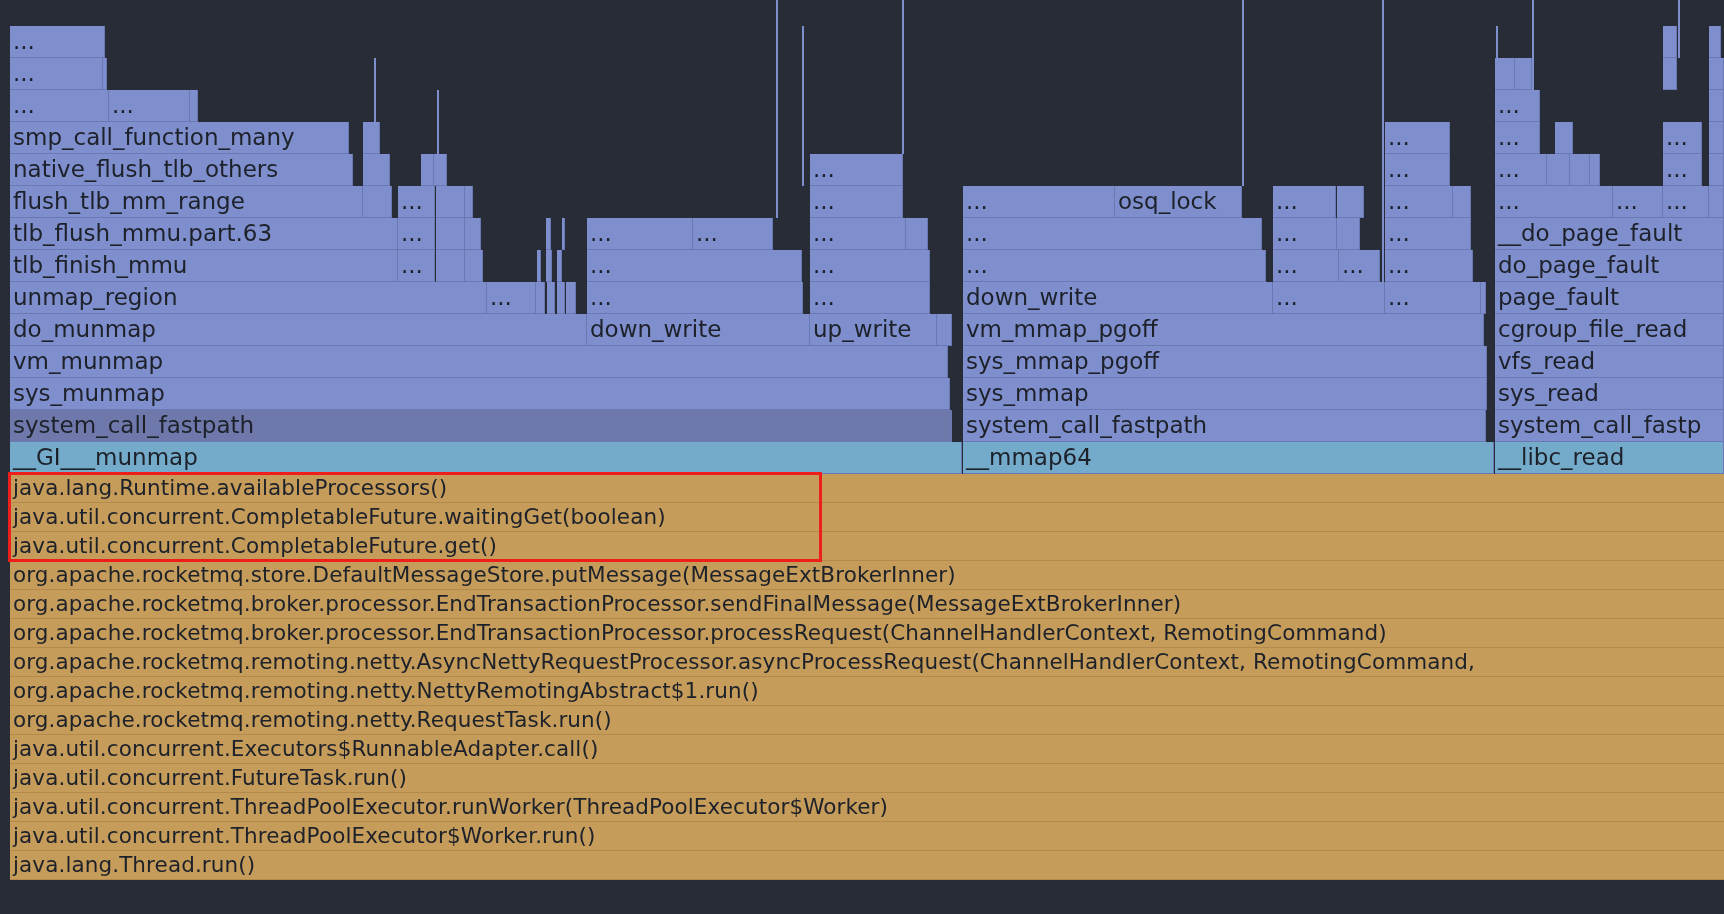 The width and height of the screenshot is (1724, 914). I want to click on stack-frame: tlb_finish_mmu, so click(204, 266).